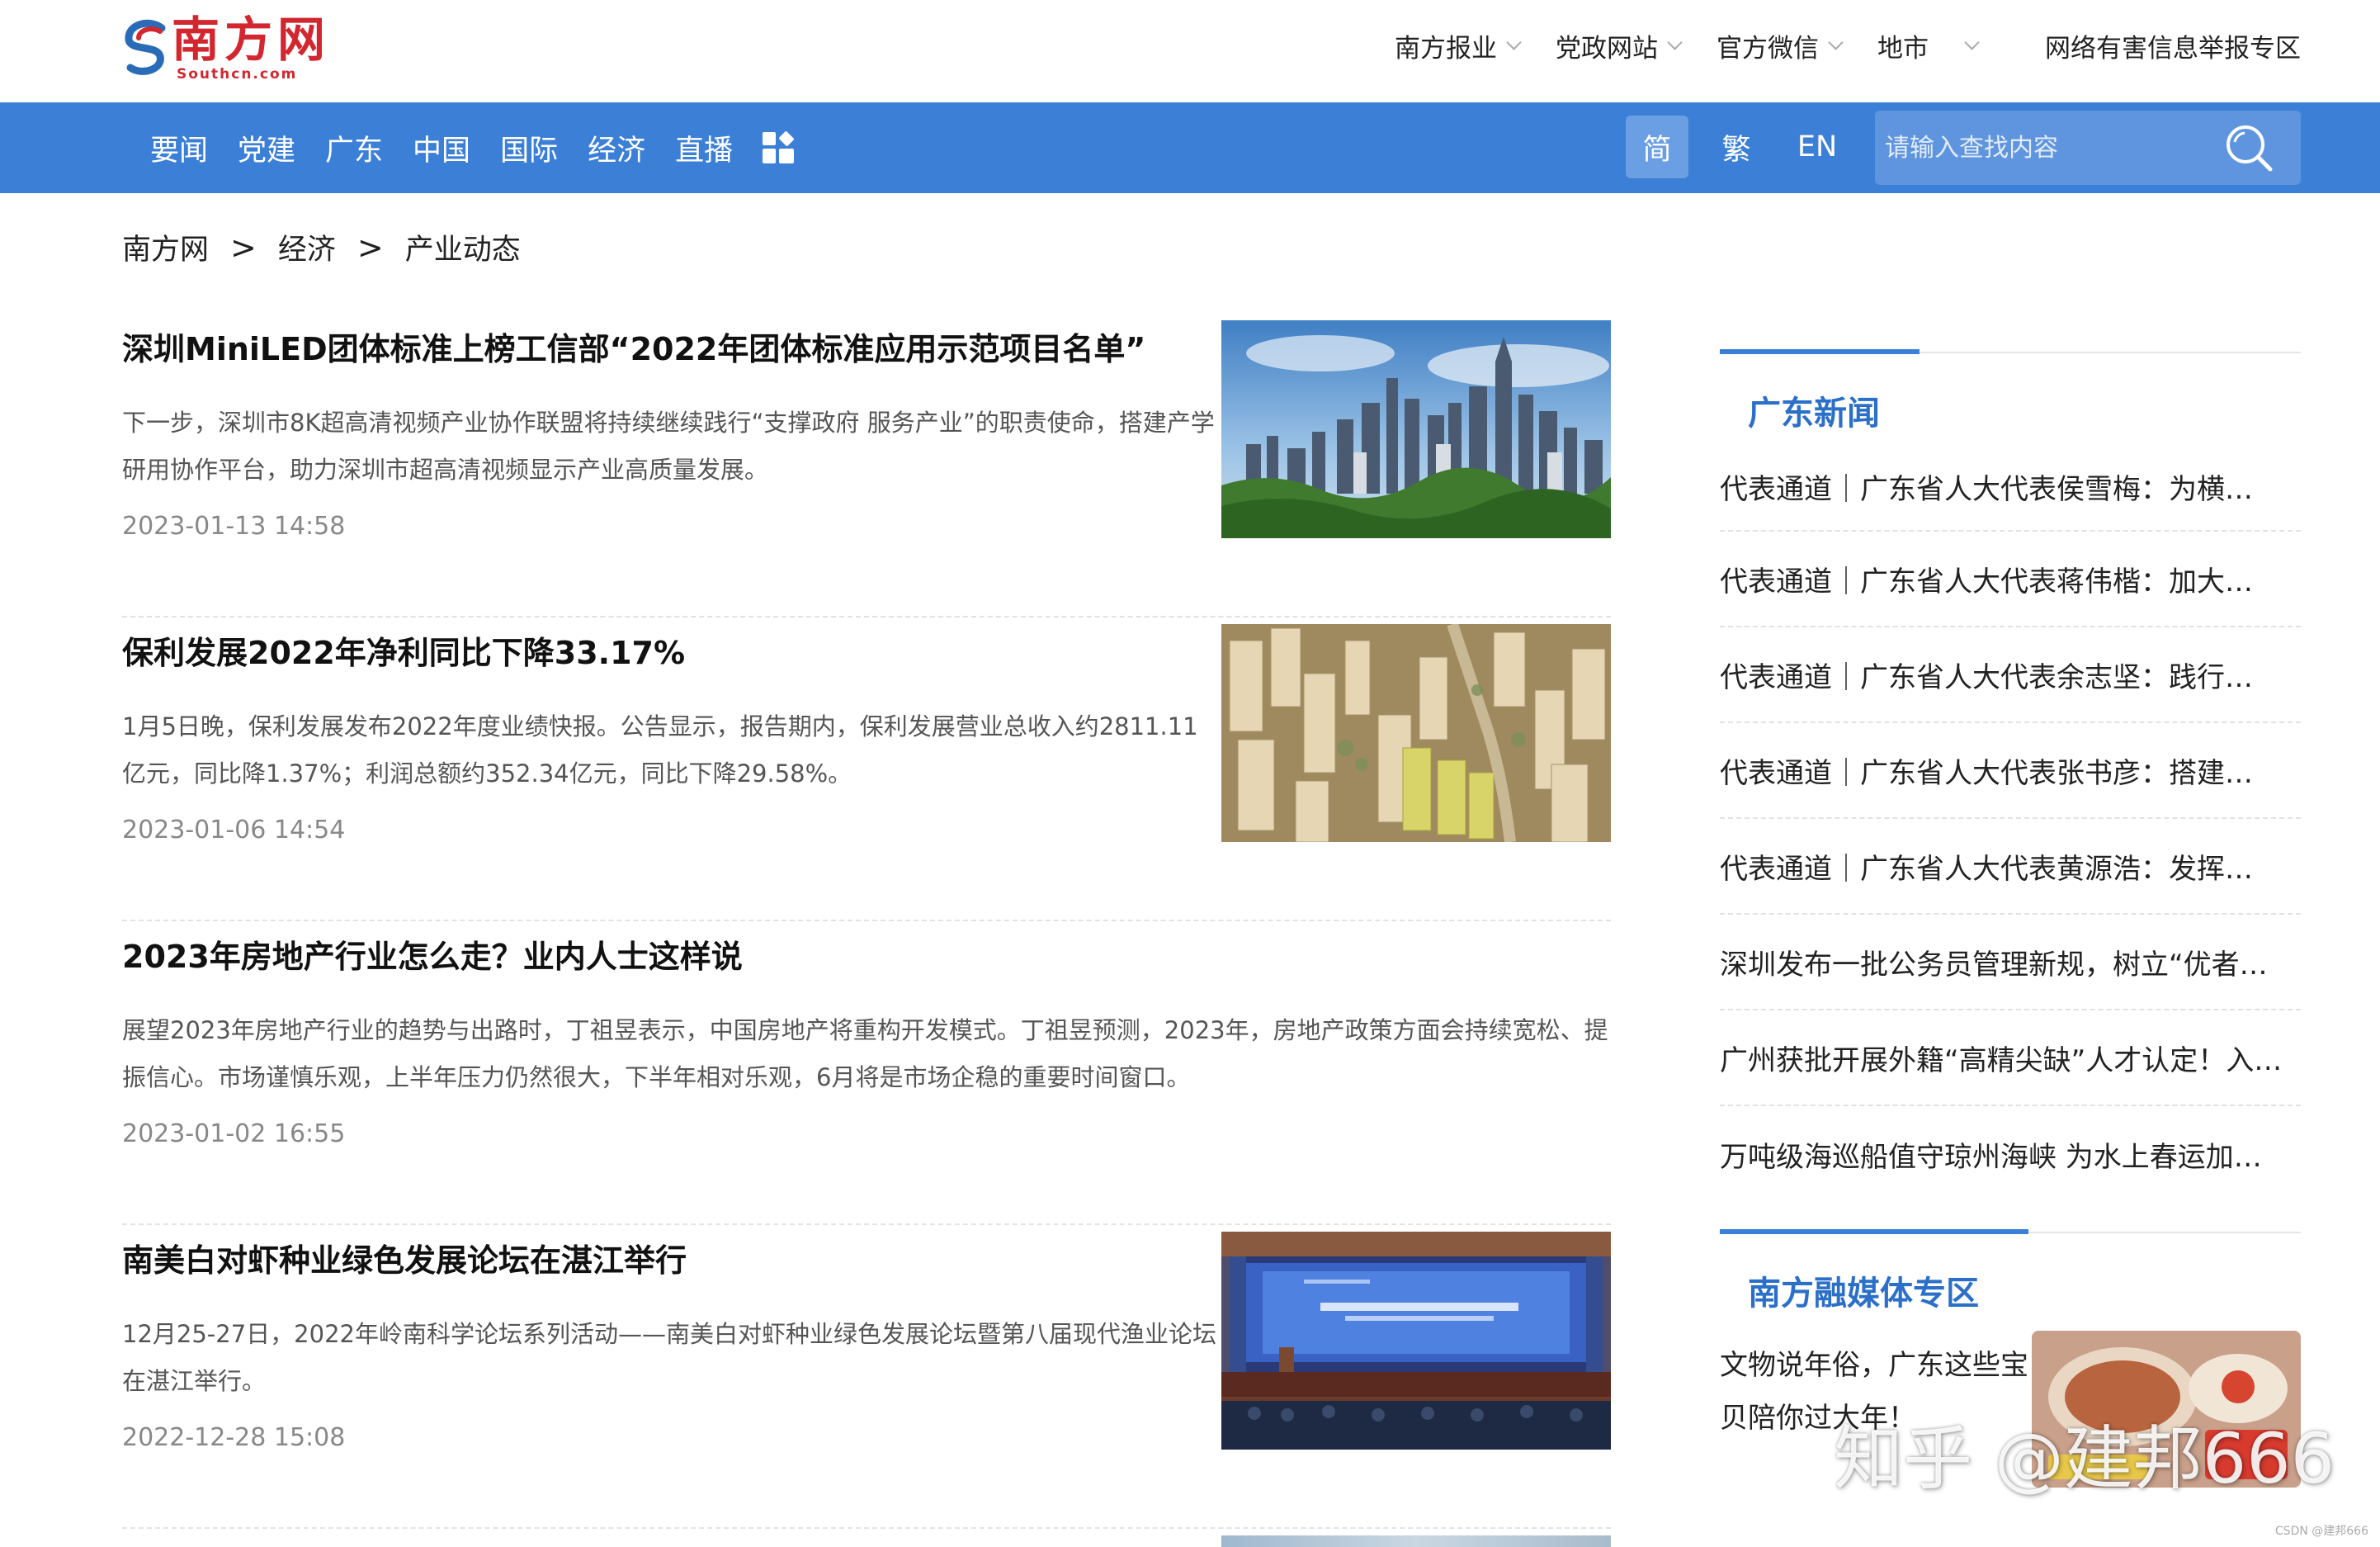 The image size is (2380, 1547). I want to click on zhihu-watermark: 知乎 @建邦666, so click(2084, 1458).